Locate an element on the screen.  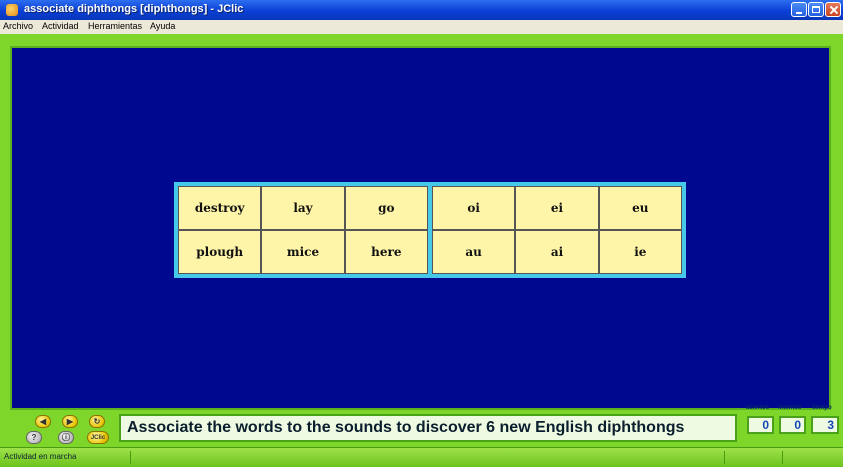
next-button: ▶ is located at coordinates (70, 421).